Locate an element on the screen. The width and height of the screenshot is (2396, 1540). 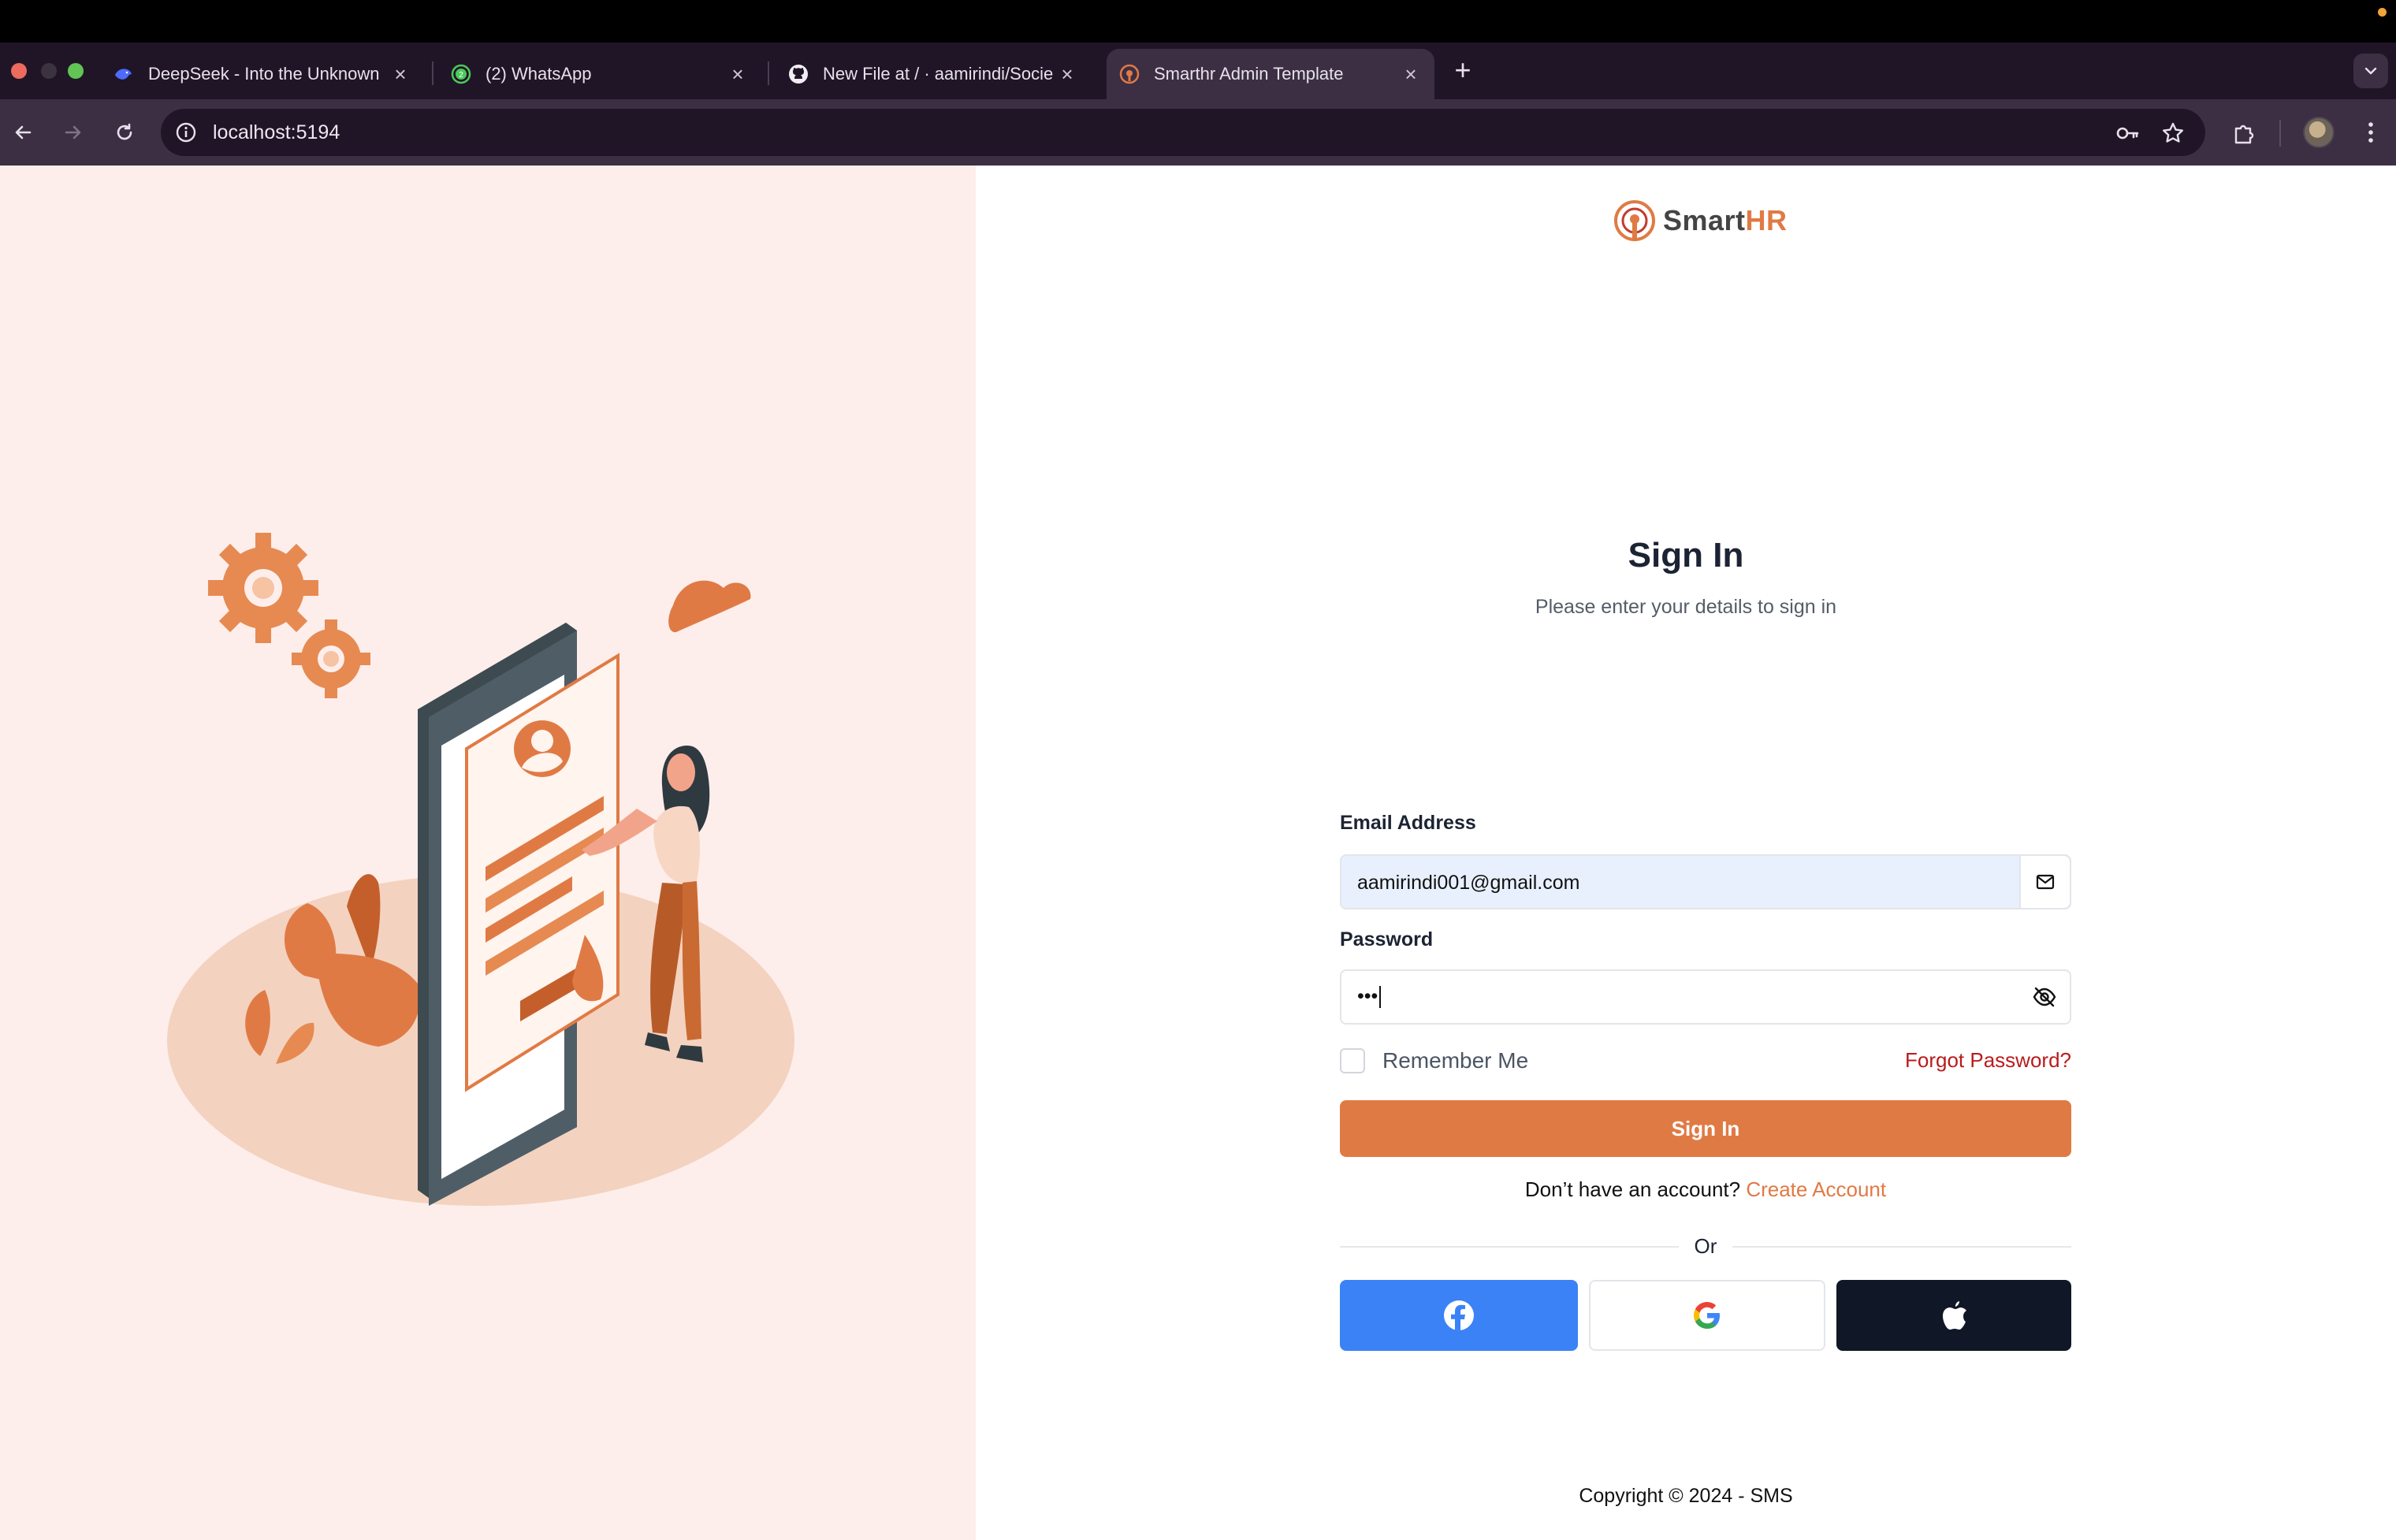
browser-tab-smarthr: Smarthr Admin Template × is located at coordinates (1270, 74).